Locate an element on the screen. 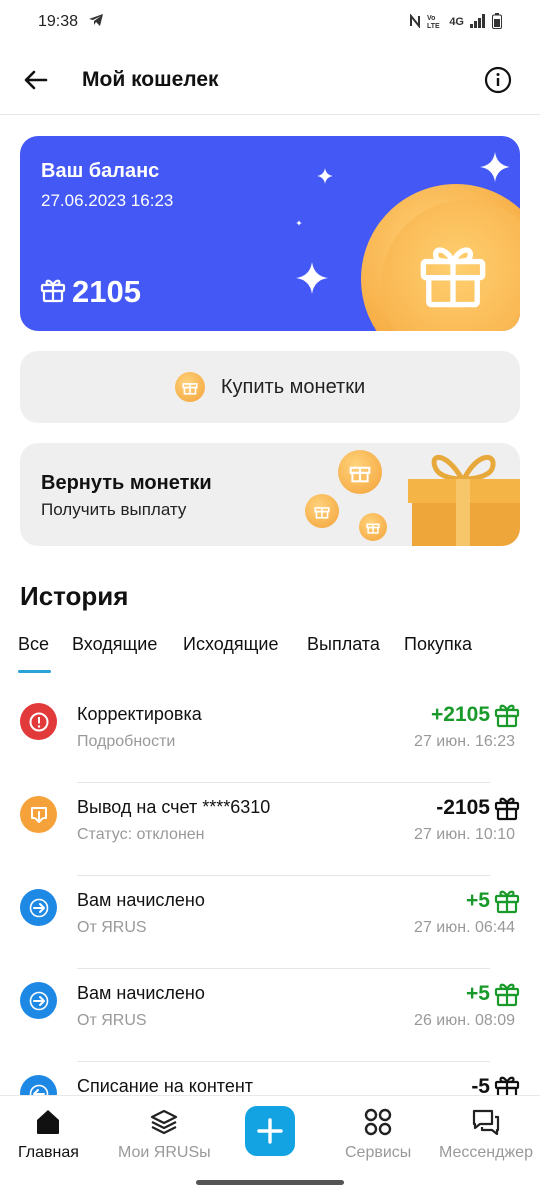  balance-label: Ваш баланс is located at coordinates (100, 171).